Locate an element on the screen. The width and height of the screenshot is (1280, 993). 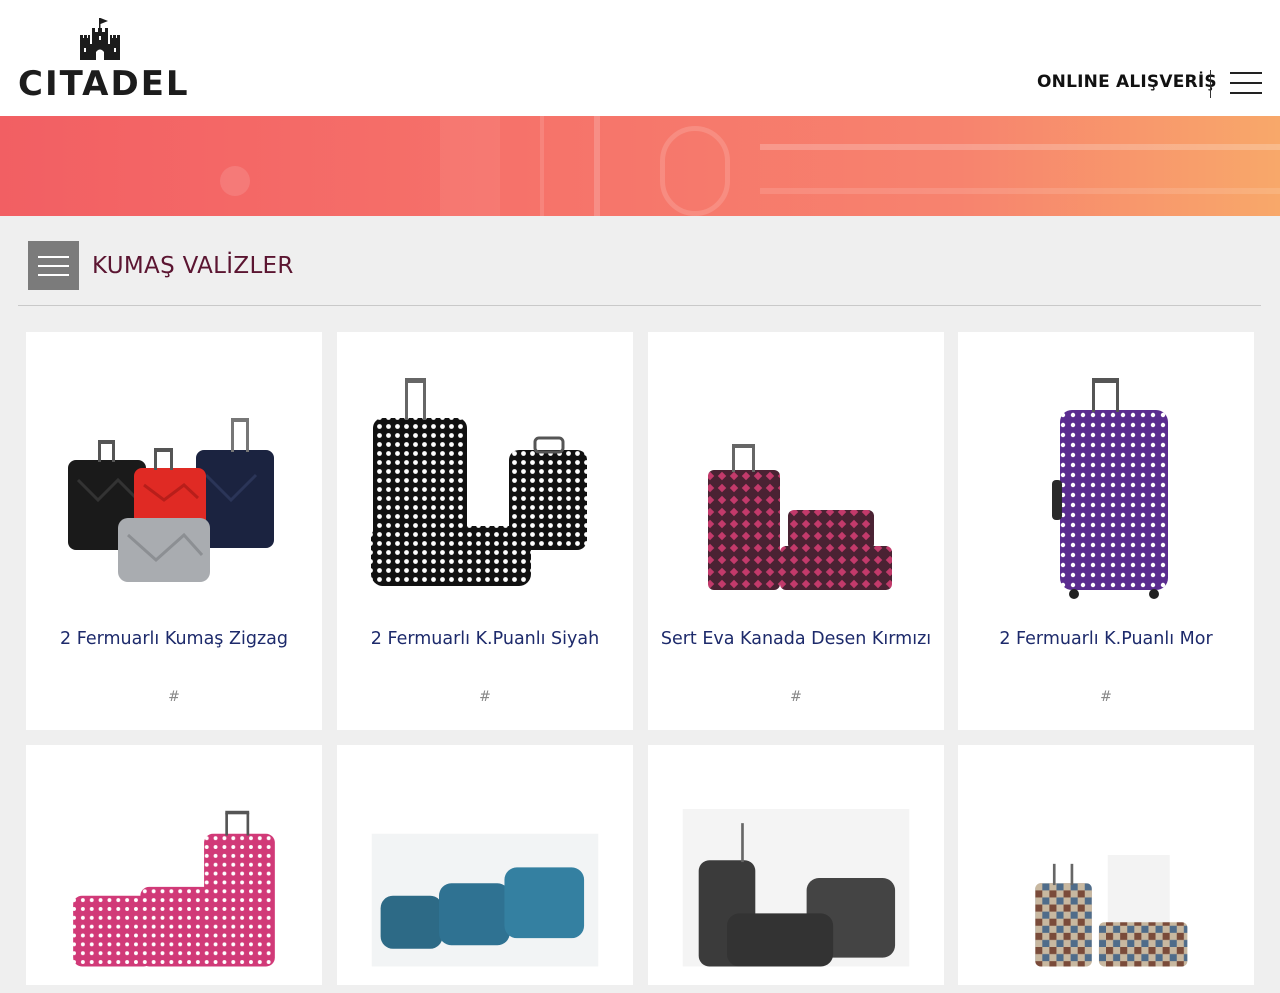
category-title: KUMAŞ VALİZLER is located at coordinates (193, 266).